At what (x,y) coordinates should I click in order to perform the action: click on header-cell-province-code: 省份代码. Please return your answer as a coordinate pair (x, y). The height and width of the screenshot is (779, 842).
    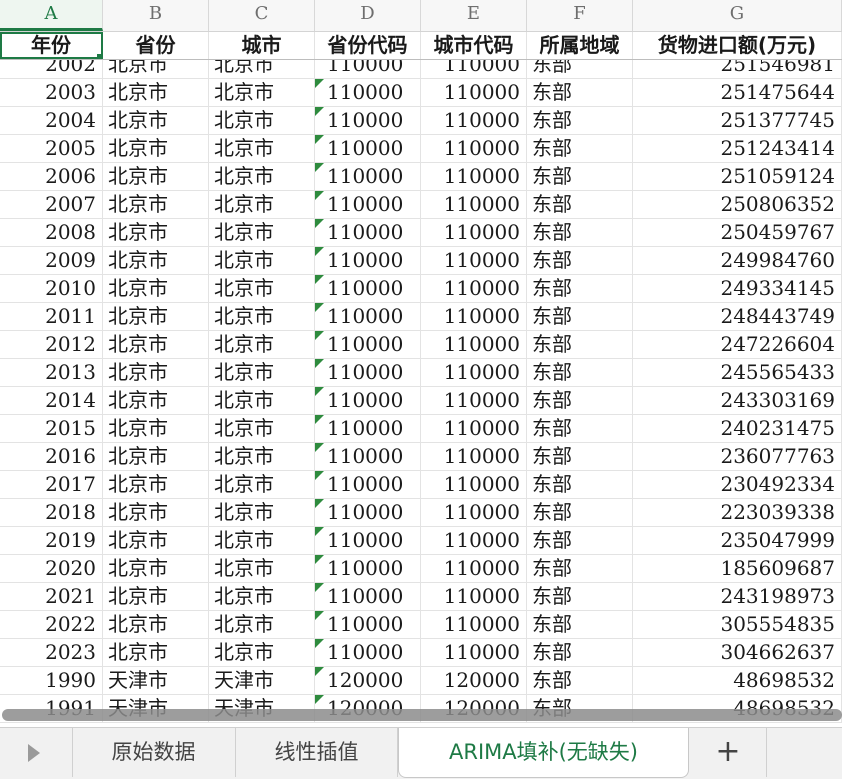
    Looking at the image, I should click on (368, 45).